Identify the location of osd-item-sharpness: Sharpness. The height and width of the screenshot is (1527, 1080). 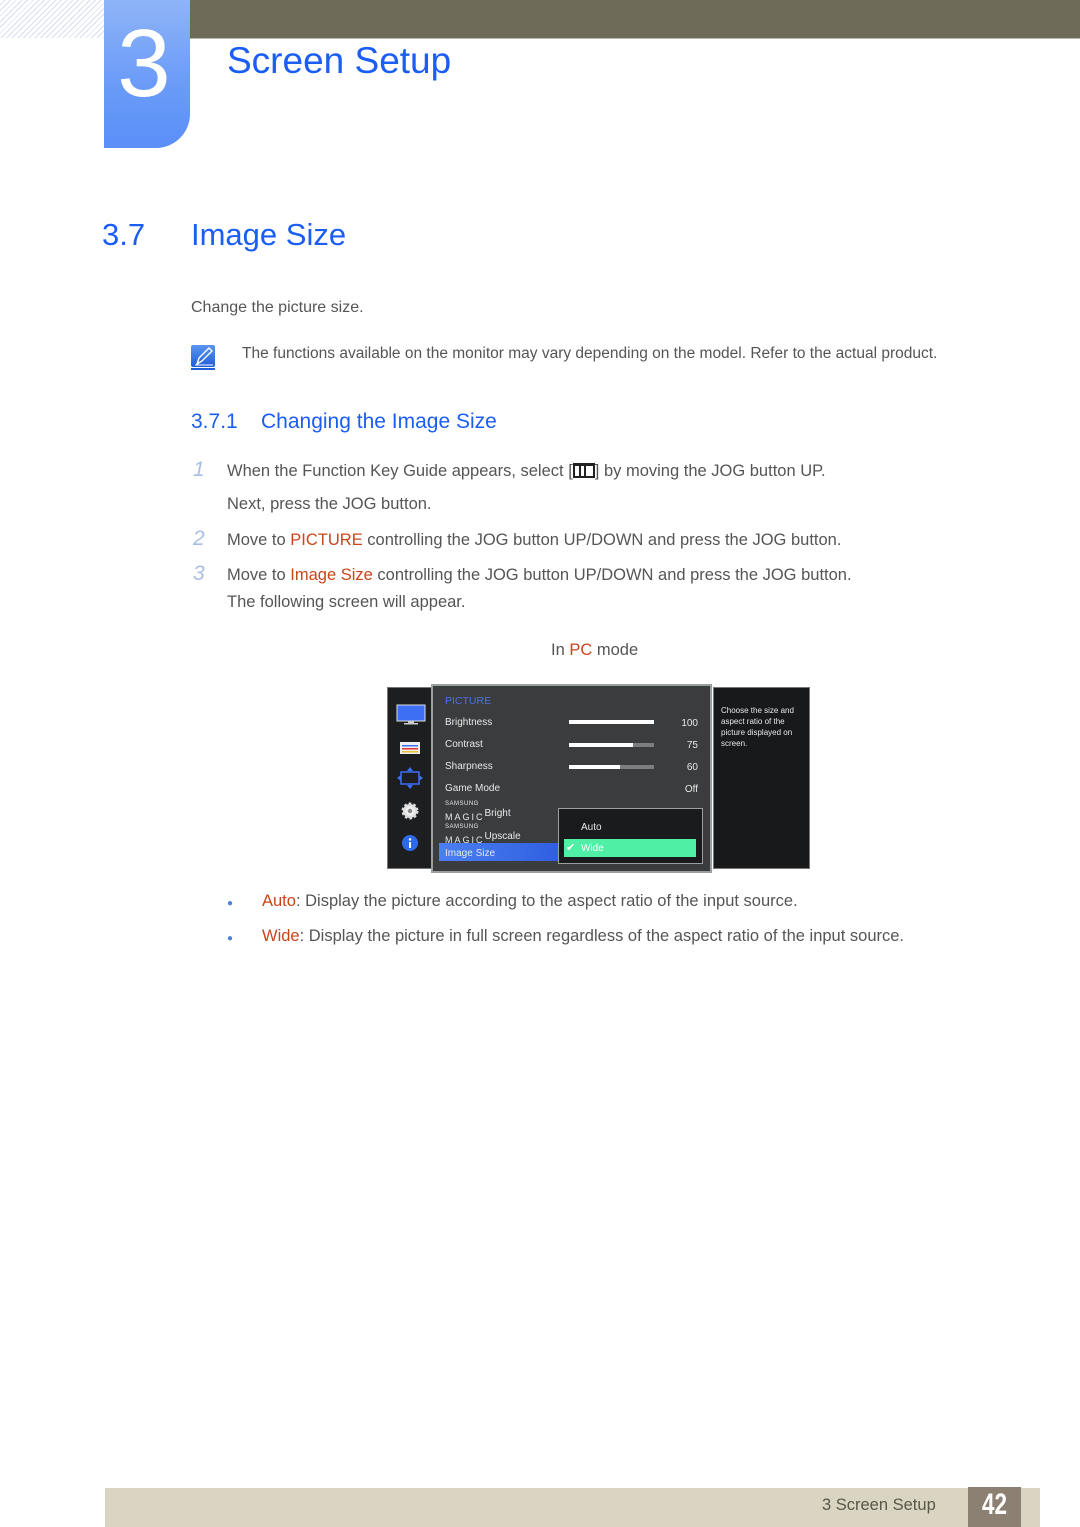
(469, 766).